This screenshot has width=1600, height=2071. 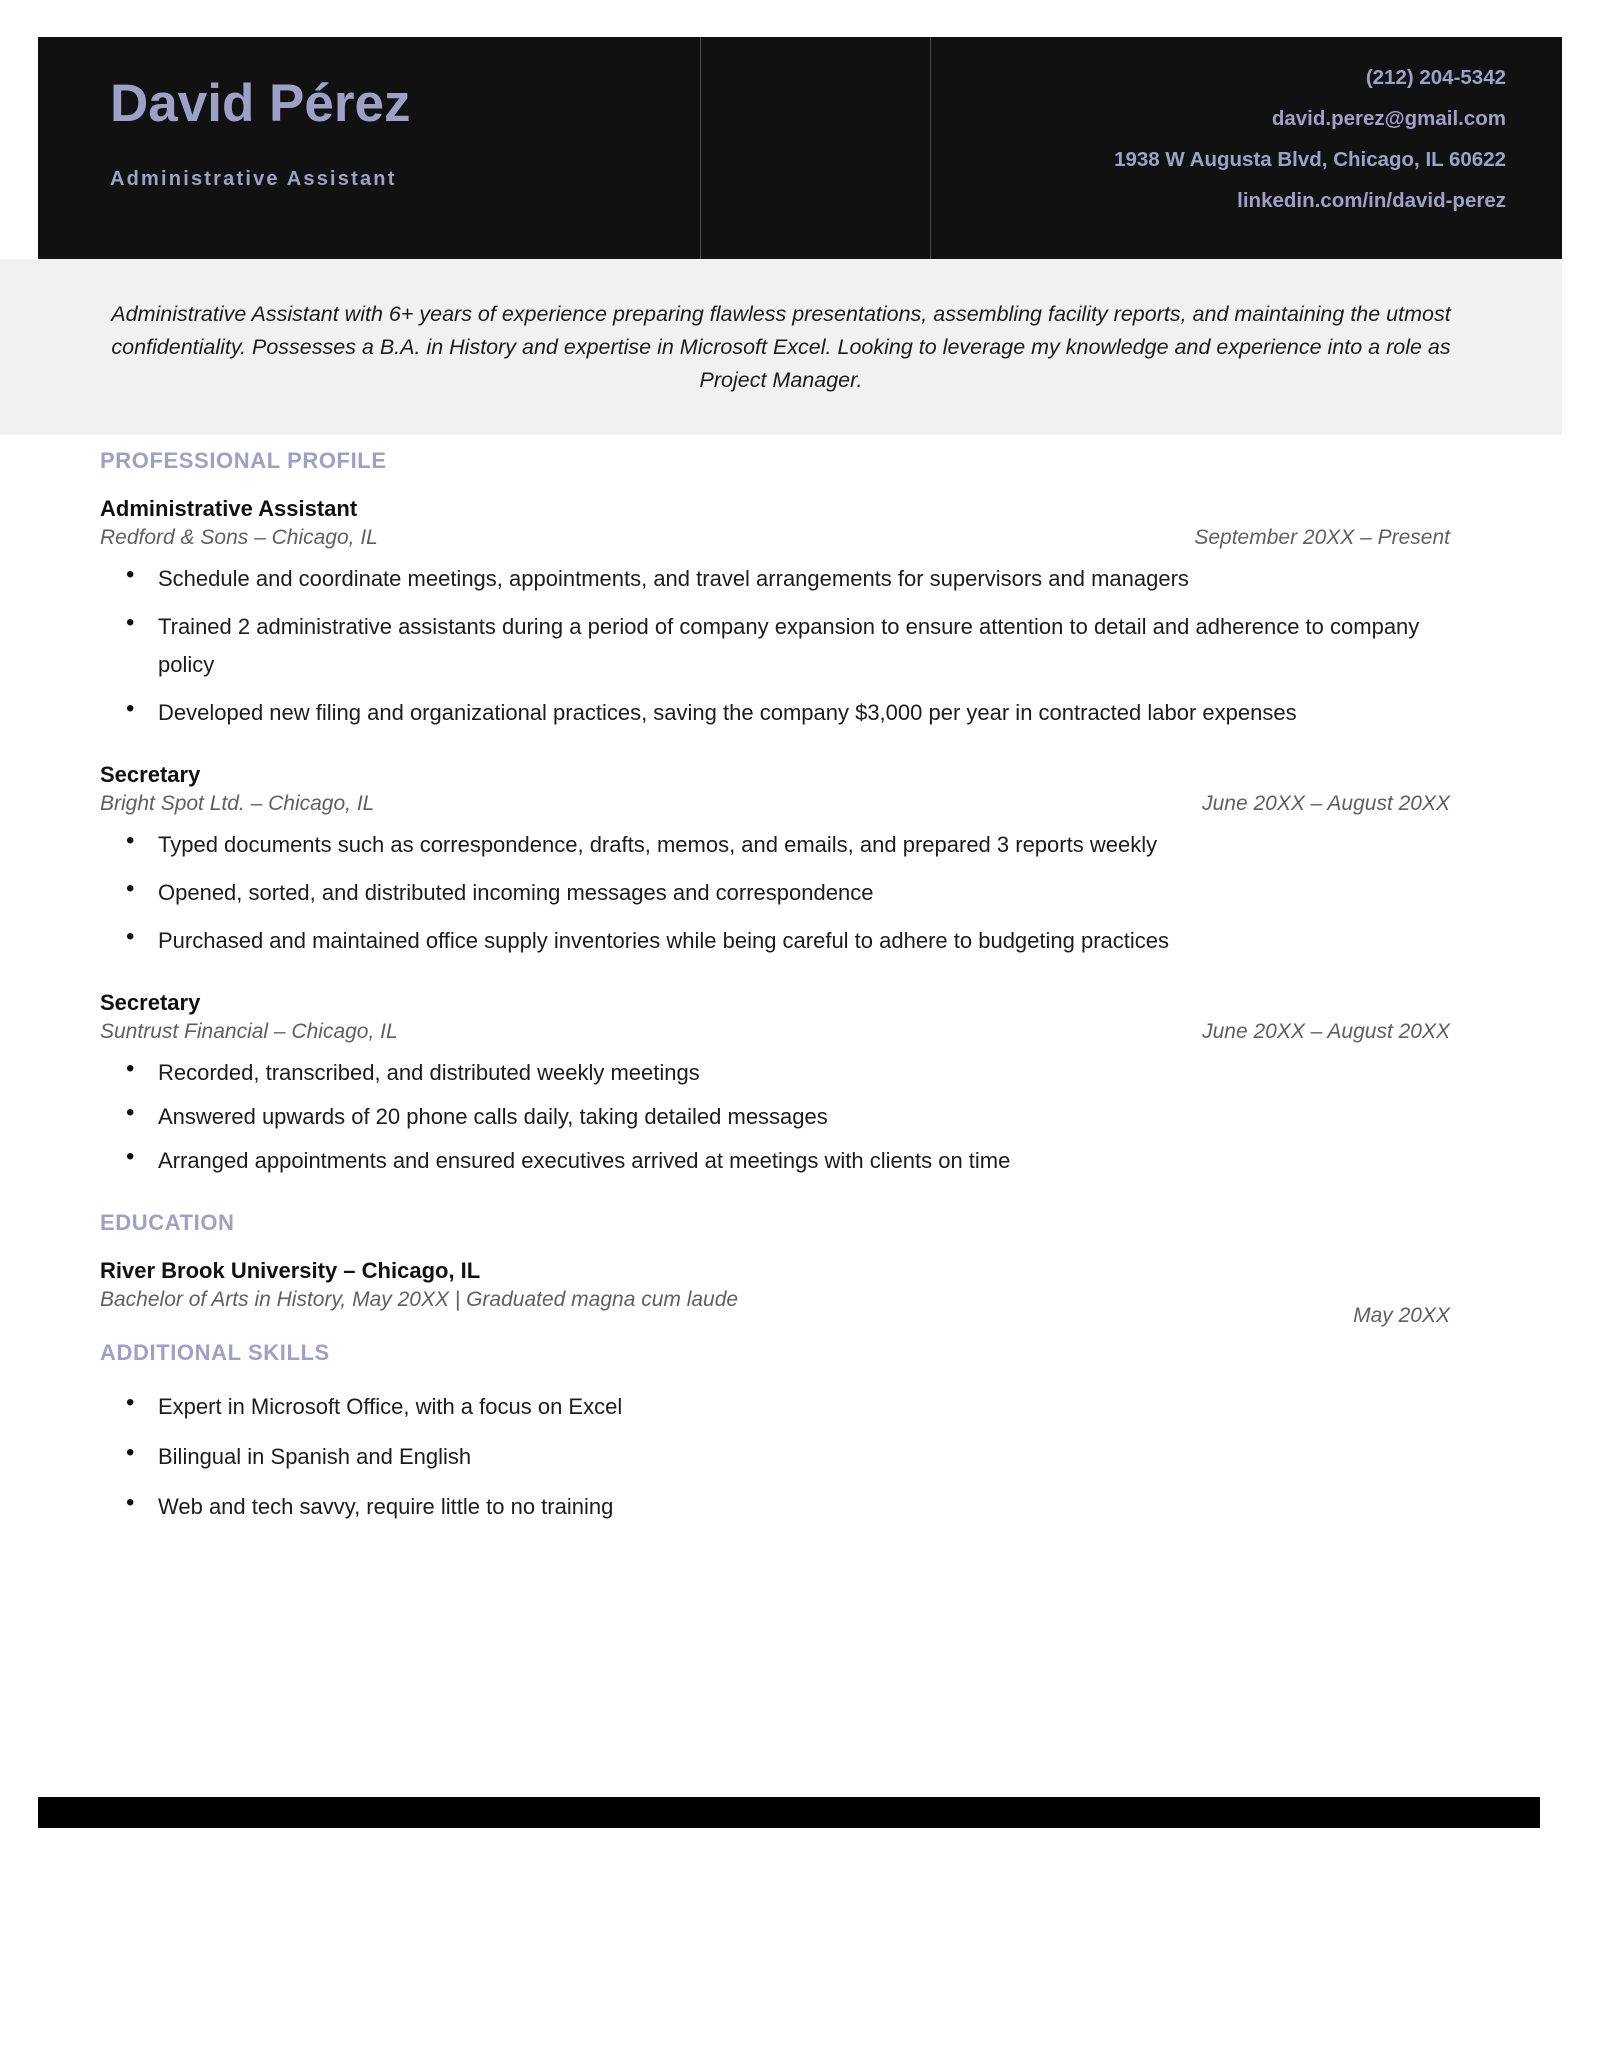 I want to click on header-divider-column, so click(x=816, y=148).